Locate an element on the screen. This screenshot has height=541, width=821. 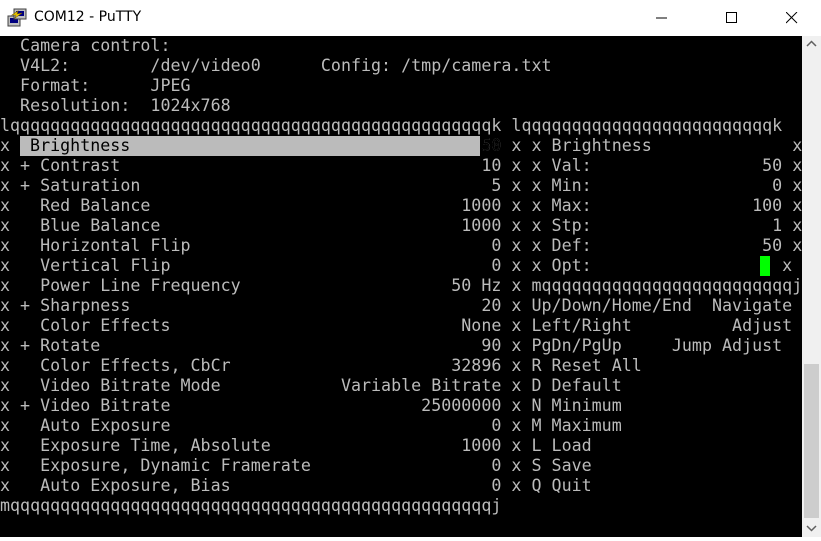
terminal-cursor is located at coordinates (765, 266).